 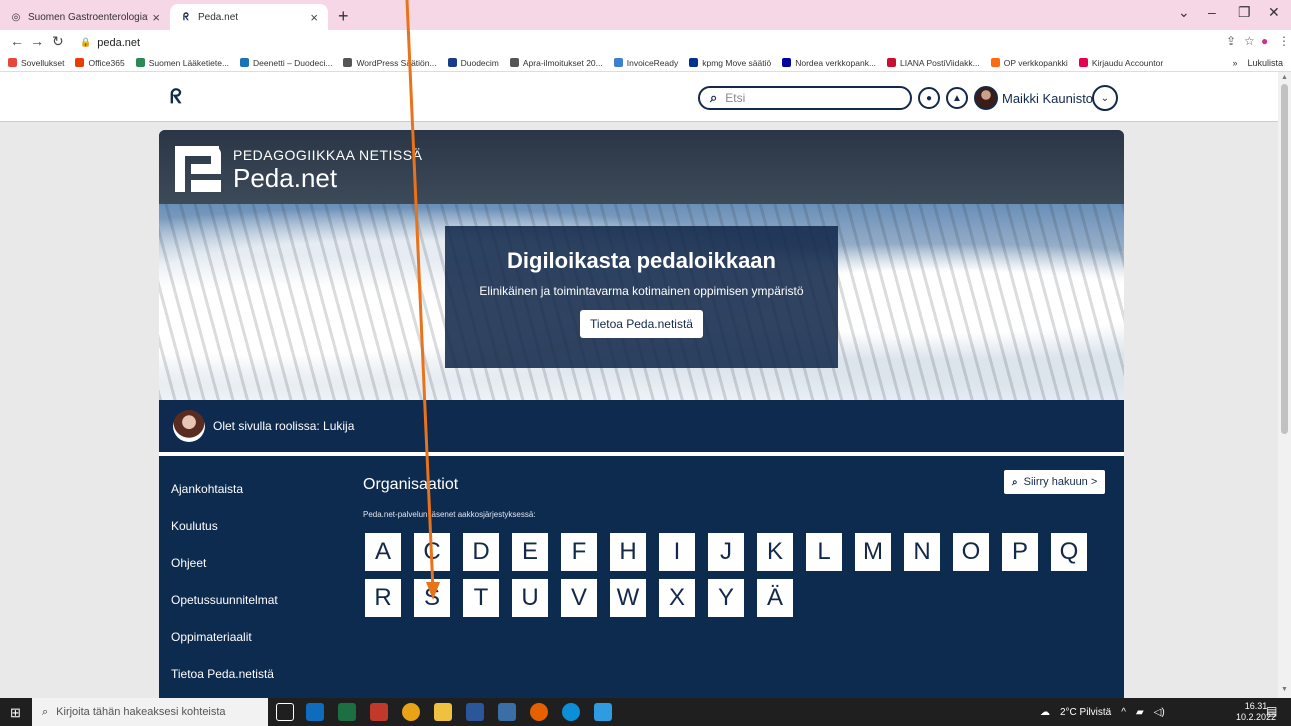 I want to click on outlook-icon, so click(x=315, y=712).